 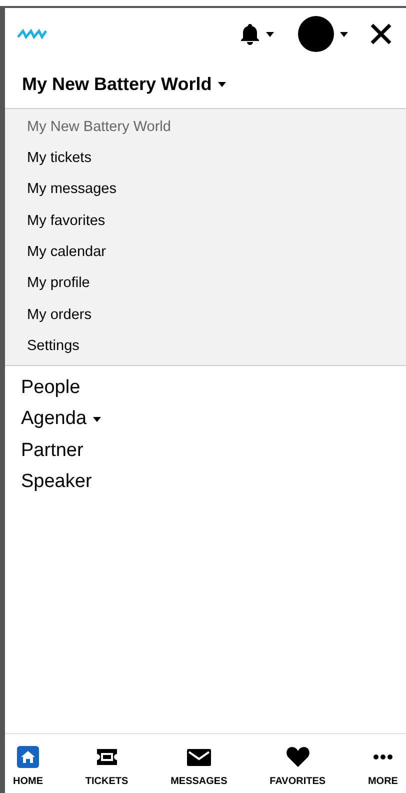 I want to click on submenu-item: My tickets, so click(x=205, y=159).